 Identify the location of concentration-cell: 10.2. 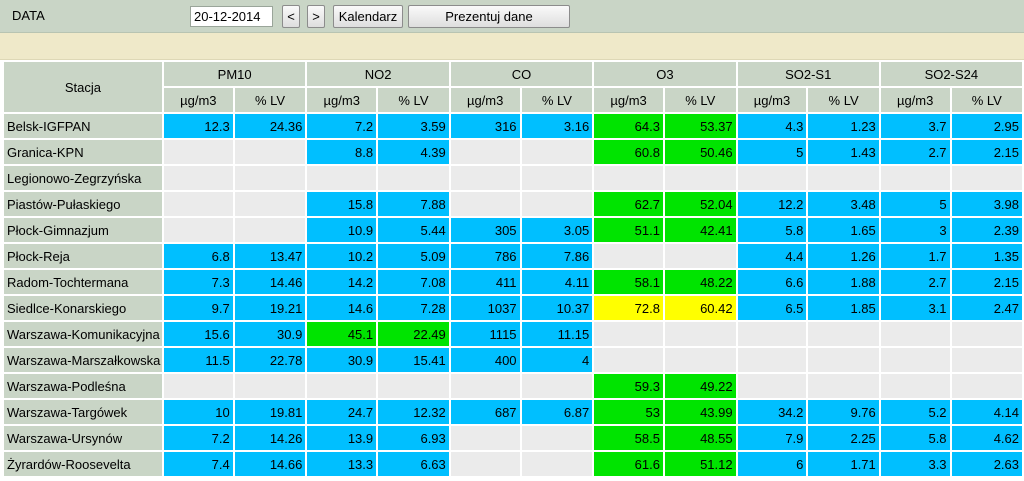
(342, 256).